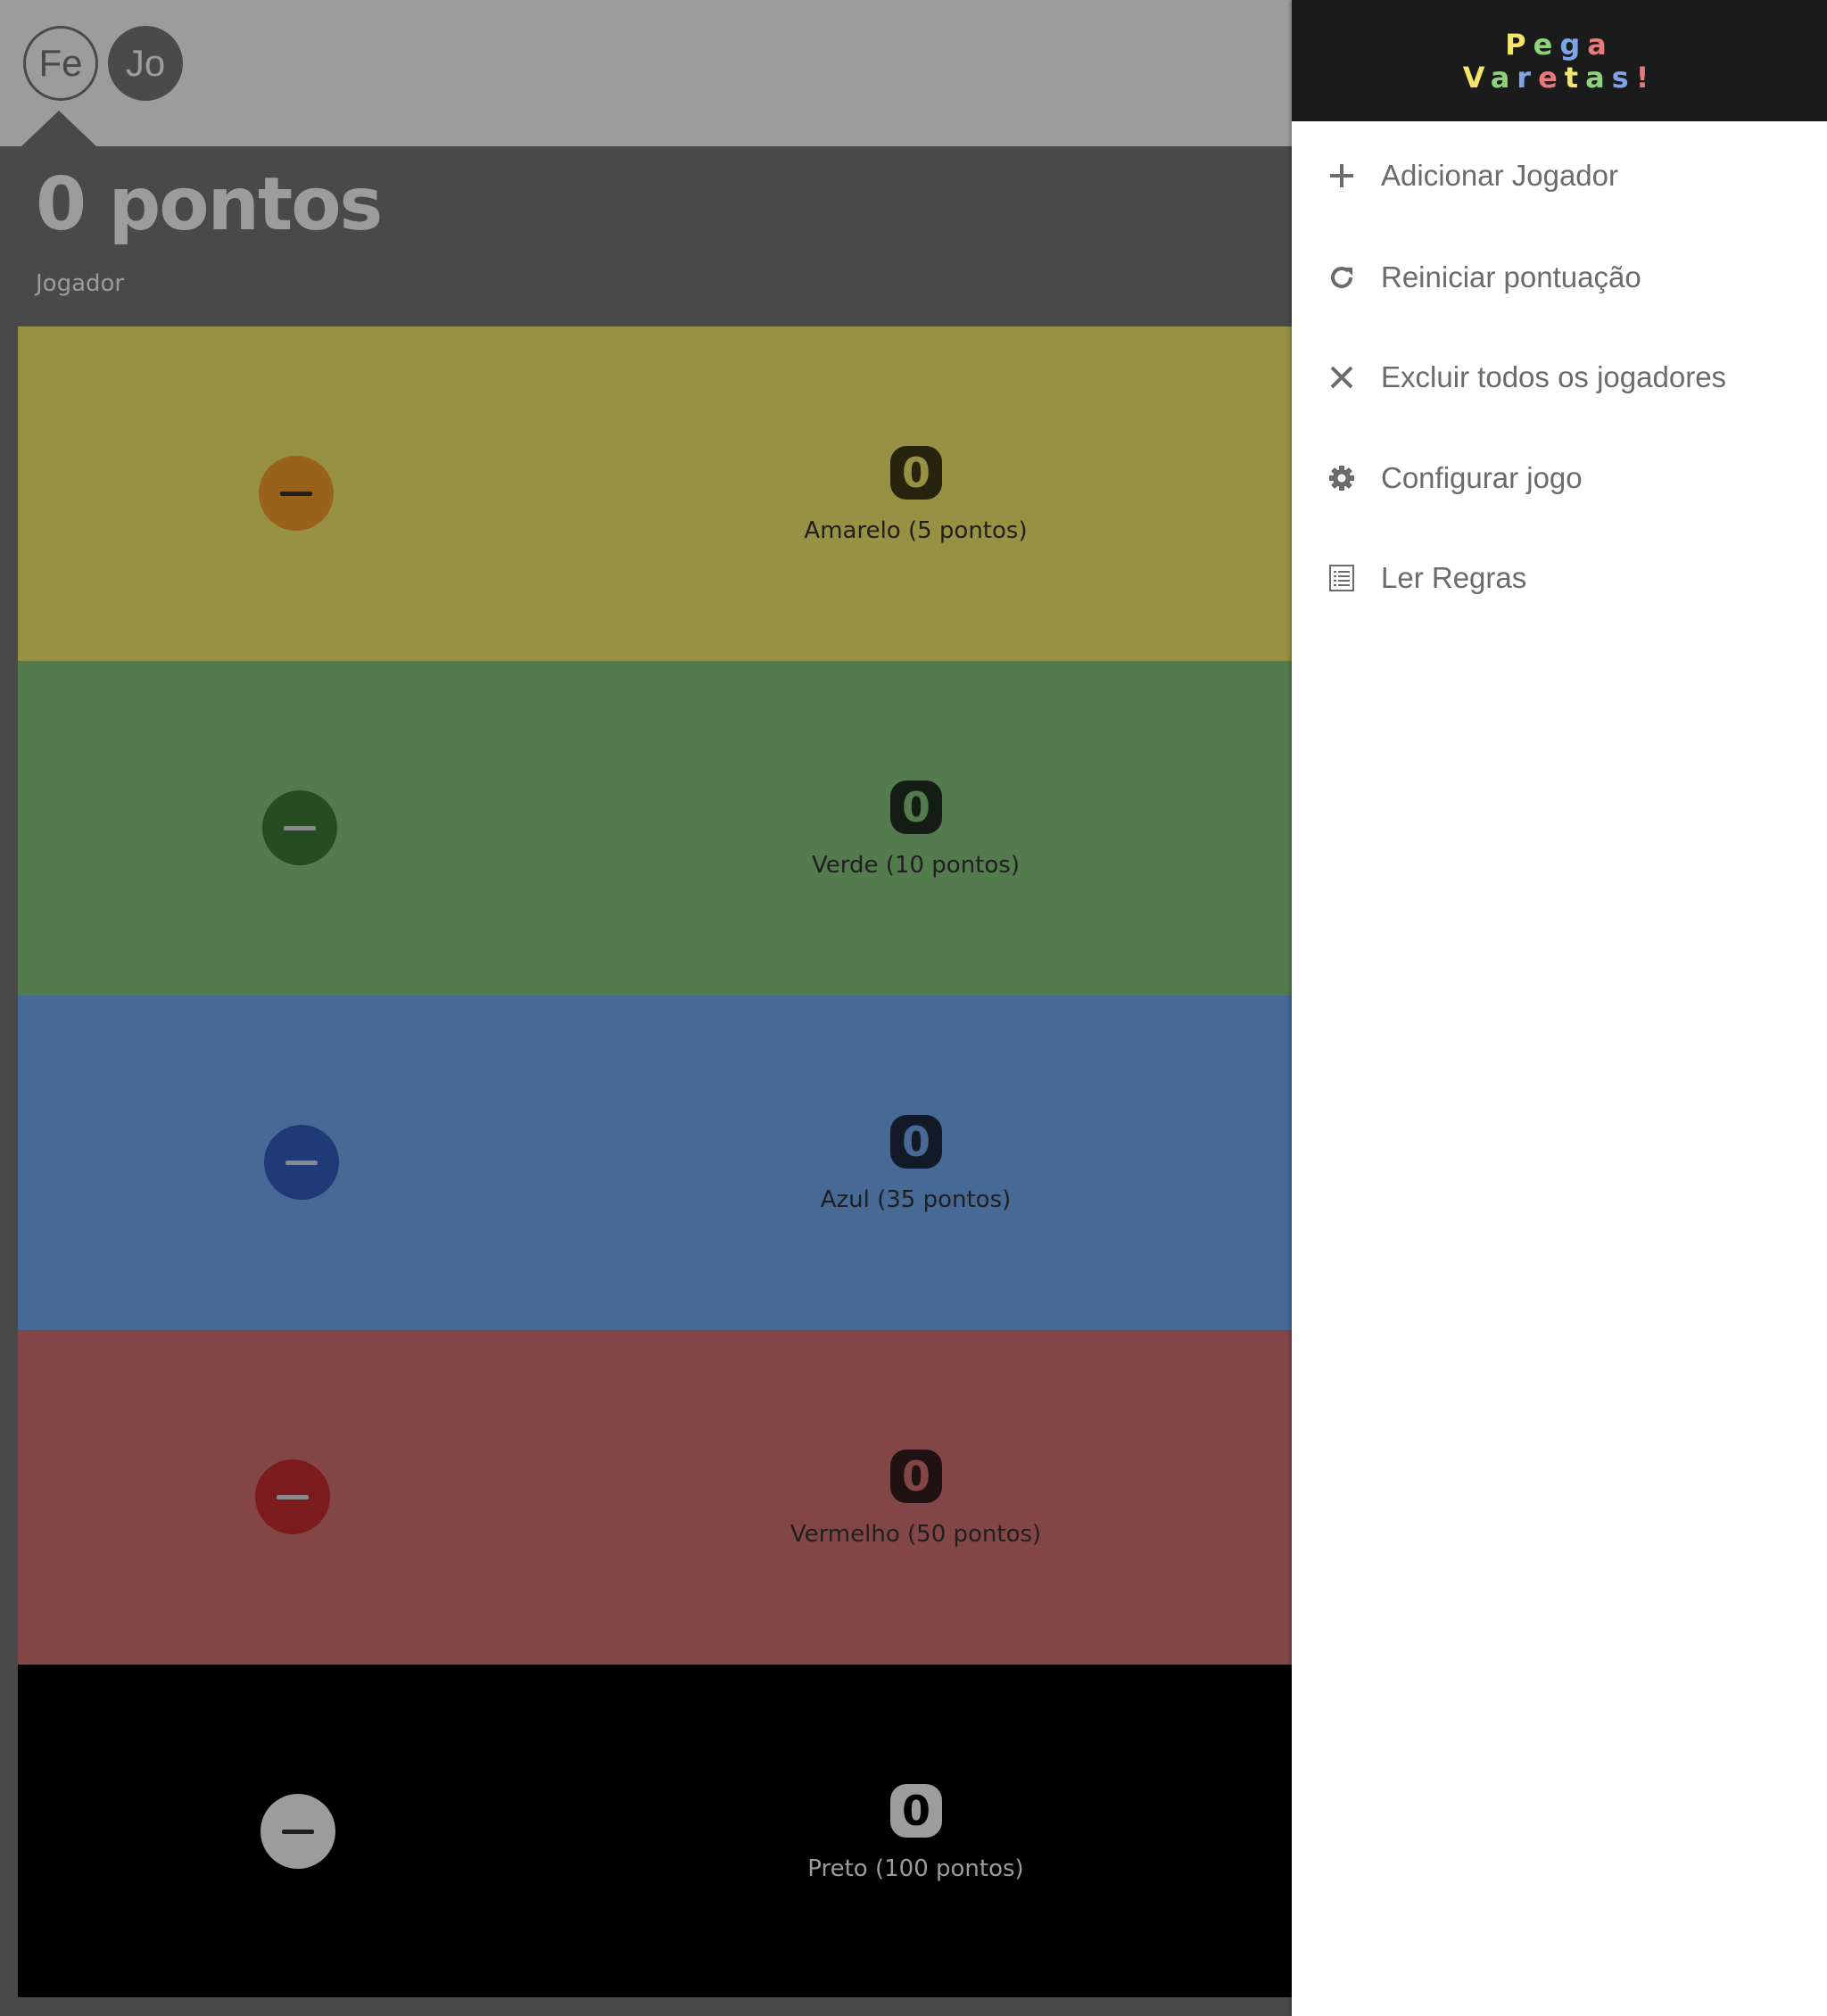 This screenshot has height=2016, width=1827. Describe the element at coordinates (655, 1831) in the screenshot. I see `stick-row-black: 0 Preto (100 pontos)` at that location.